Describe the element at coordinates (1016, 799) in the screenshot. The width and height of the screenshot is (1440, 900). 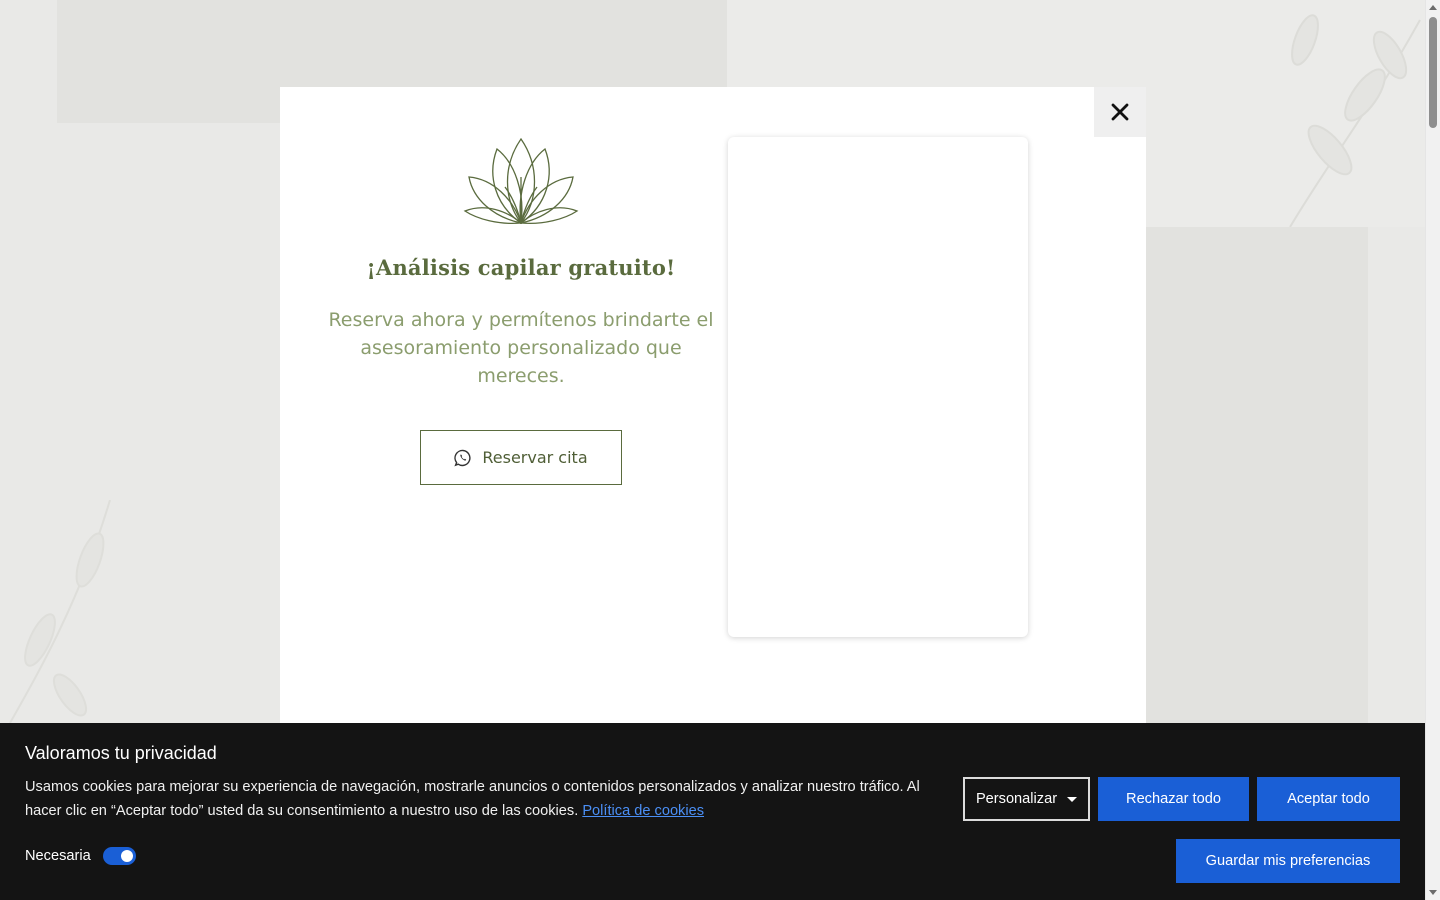
I see `customize-button-label: Personalizar` at that location.